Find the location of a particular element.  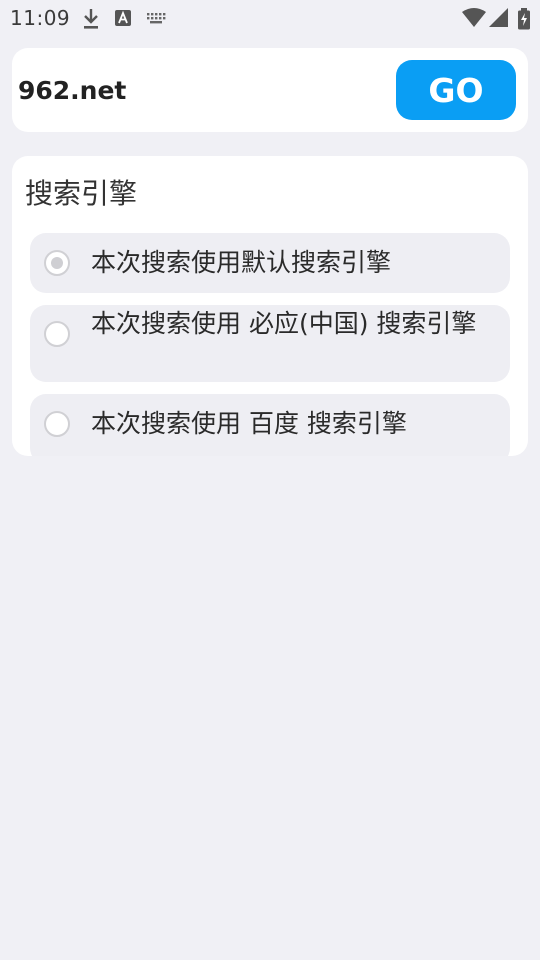

option-baidu-engine: 本次搜索使用 百度 搜索引擎 is located at coordinates (270, 425).